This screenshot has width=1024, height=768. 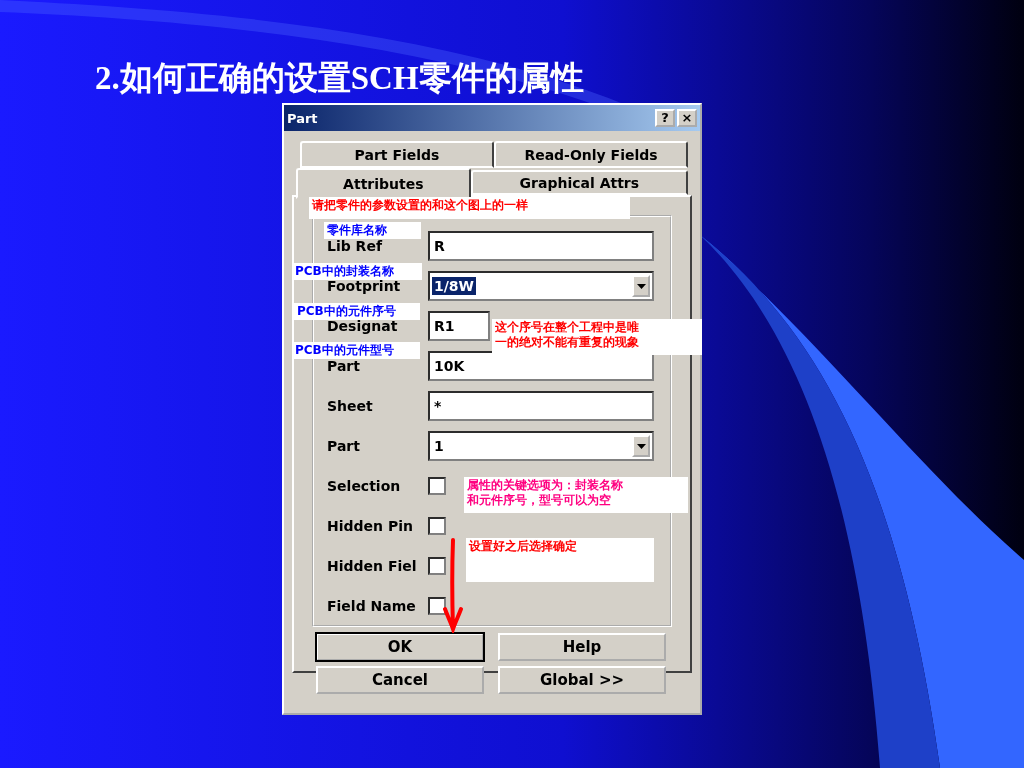 I want to click on field-label: Sheet, so click(x=350, y=406).